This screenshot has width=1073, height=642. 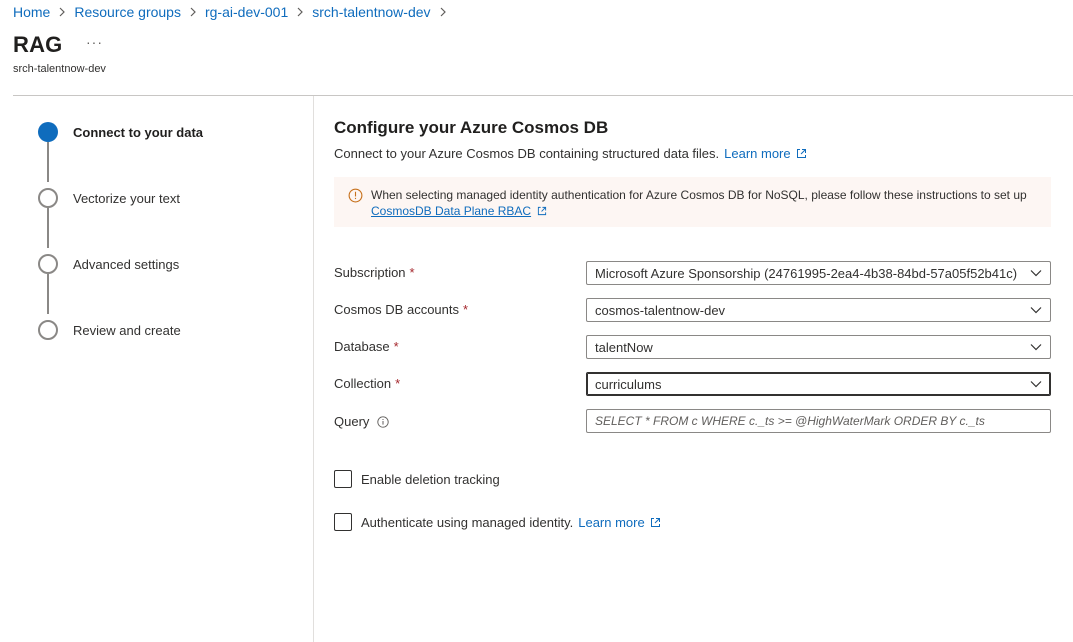 I want to click on step-advanced-settings: Advanced settings, so click(x=108, y=264).